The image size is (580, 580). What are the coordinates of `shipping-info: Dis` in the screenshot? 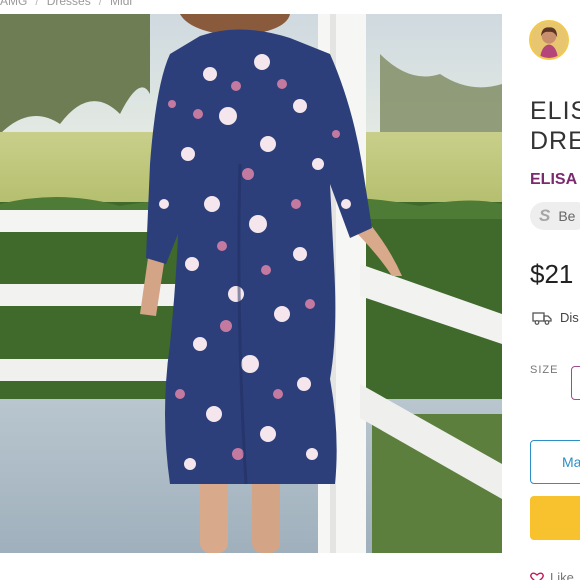 It's located at (555, 317).